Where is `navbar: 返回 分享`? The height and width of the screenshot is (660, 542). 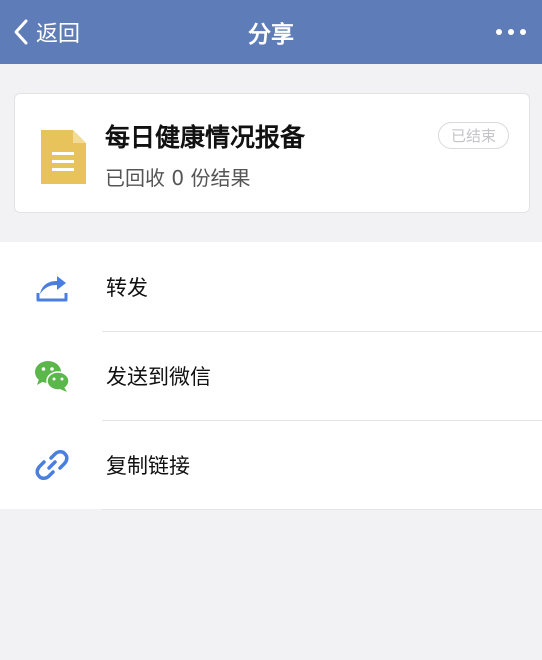 navbar: 返回 分享 is located at coordinates (271, 32).